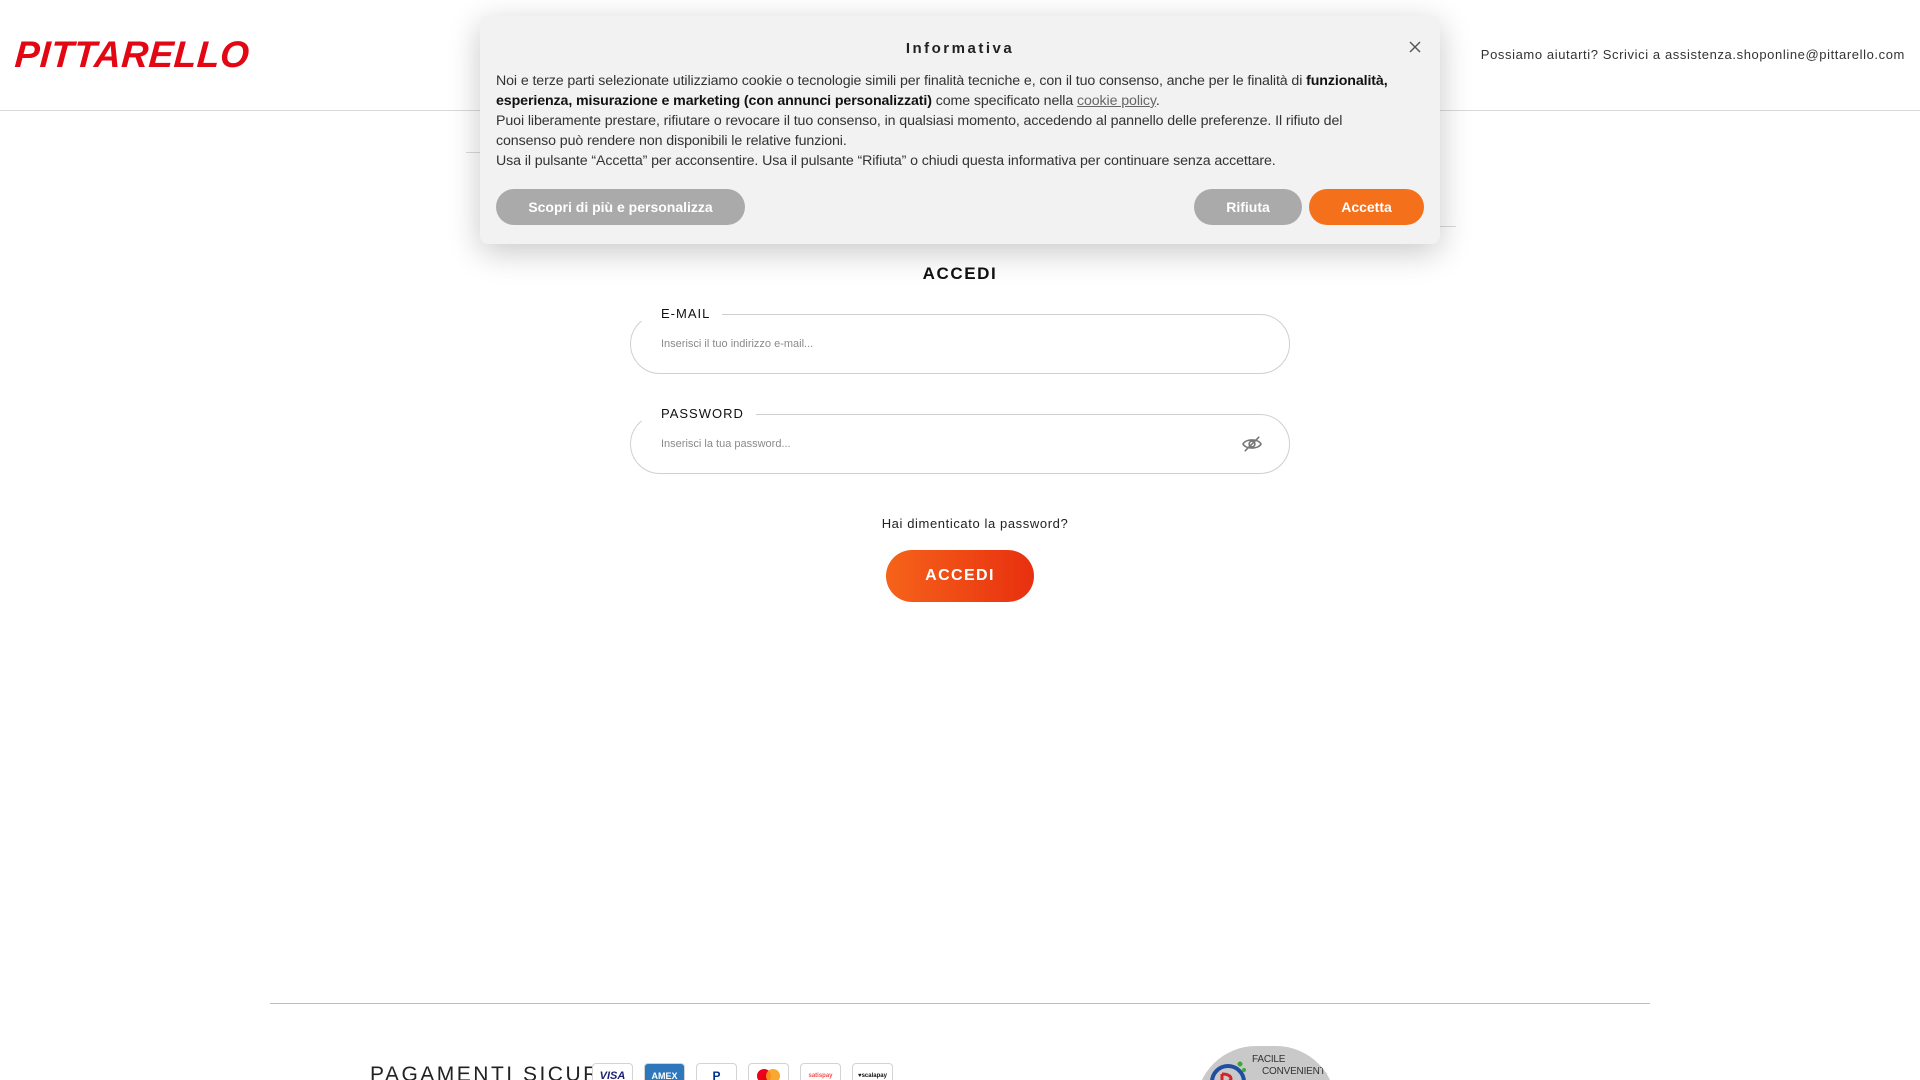 The width and height of the screenshot is (1920, 1080). I want to click on cookie-text-3: ., so click(1157, 101).